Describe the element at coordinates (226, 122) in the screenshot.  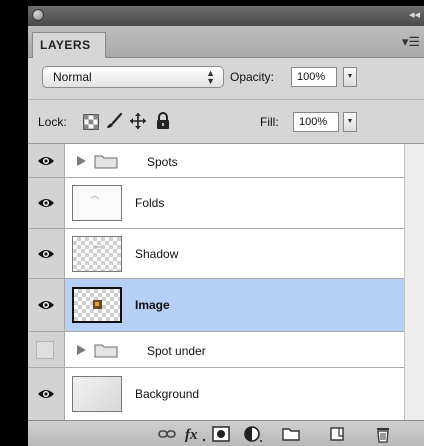
I see `lock-row: Lock: Fill: 100% ▼` at that location.